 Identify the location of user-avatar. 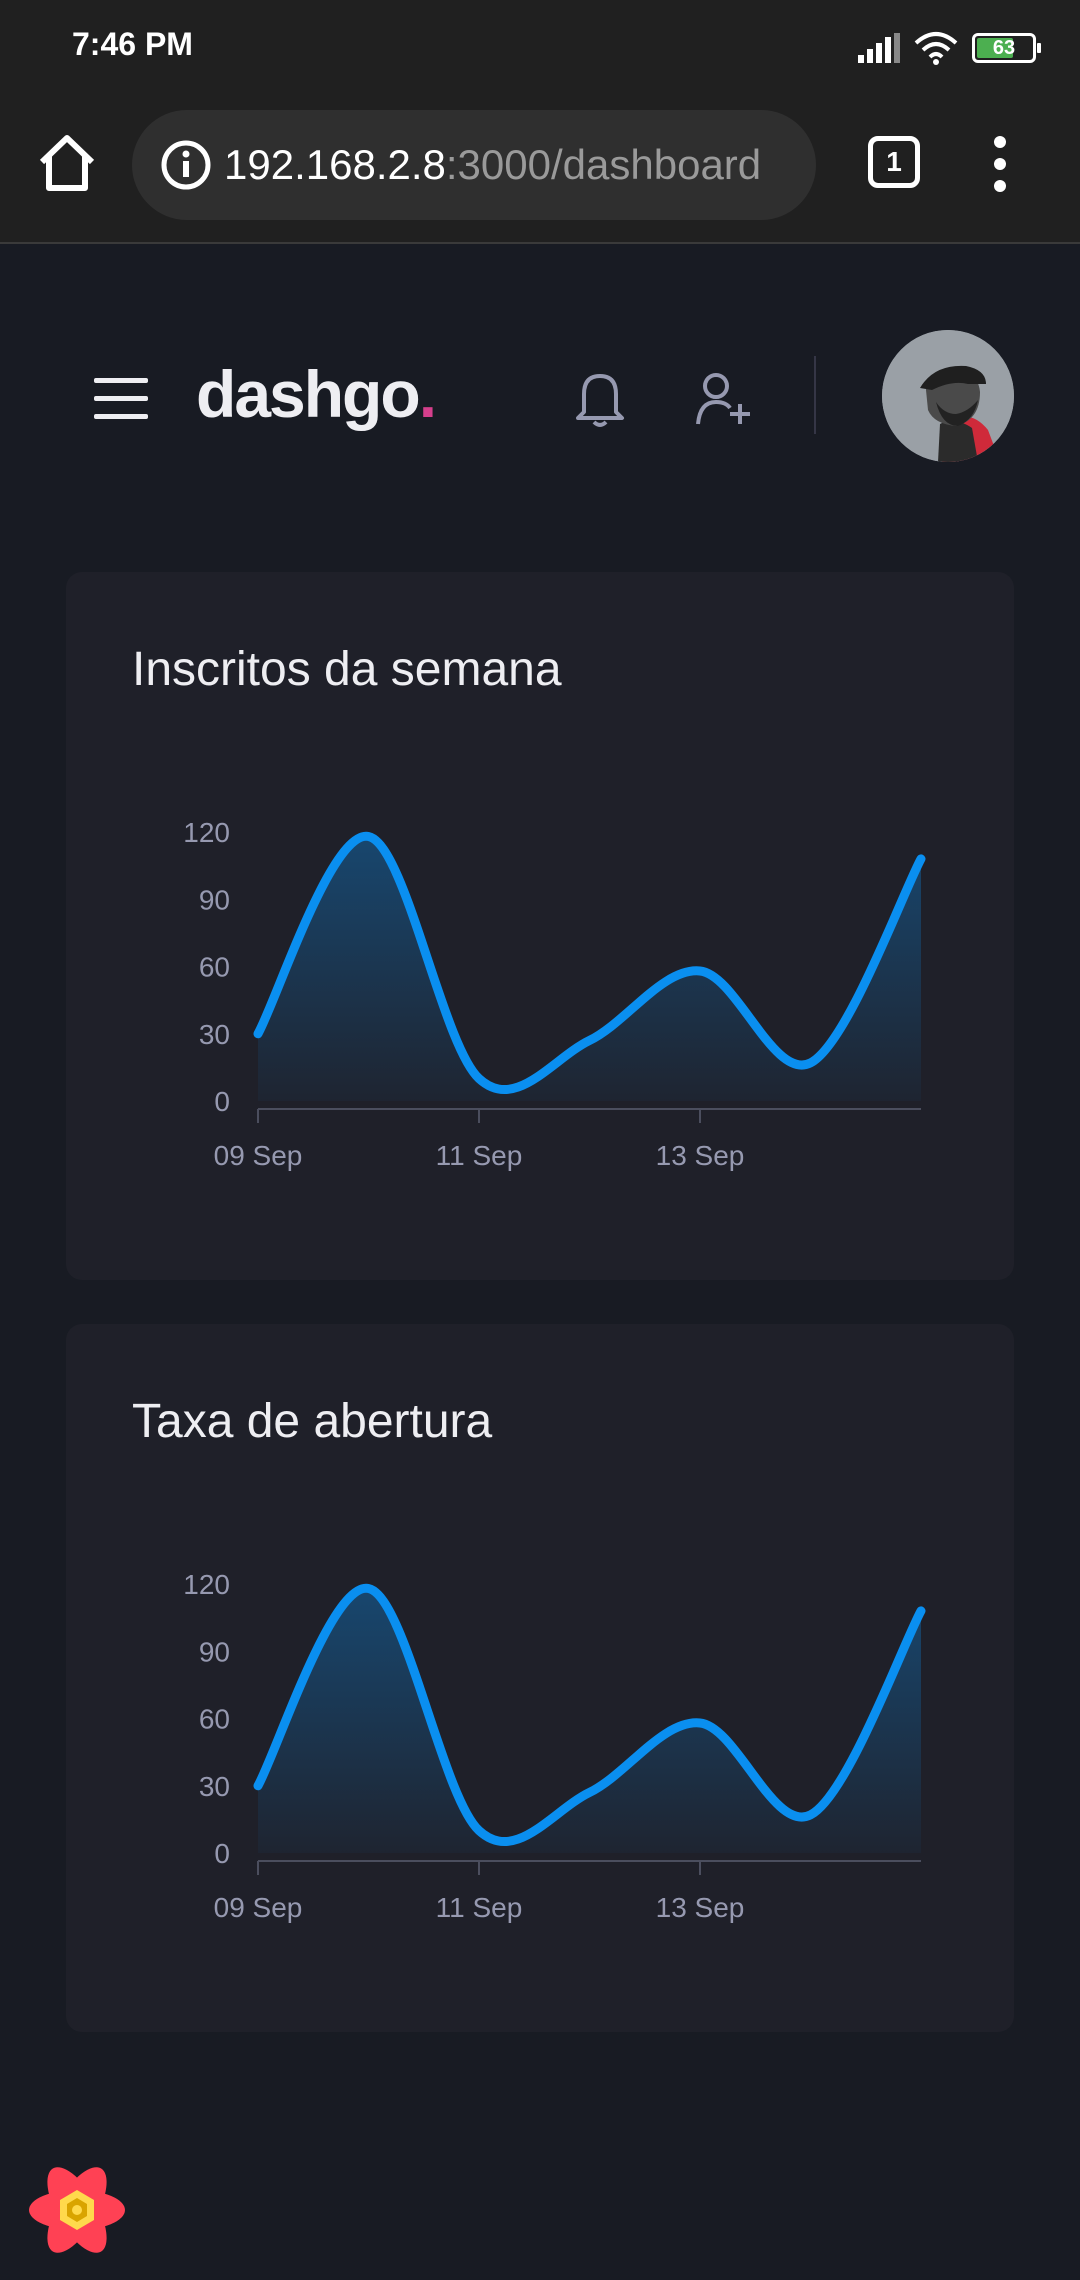
(948, 396).